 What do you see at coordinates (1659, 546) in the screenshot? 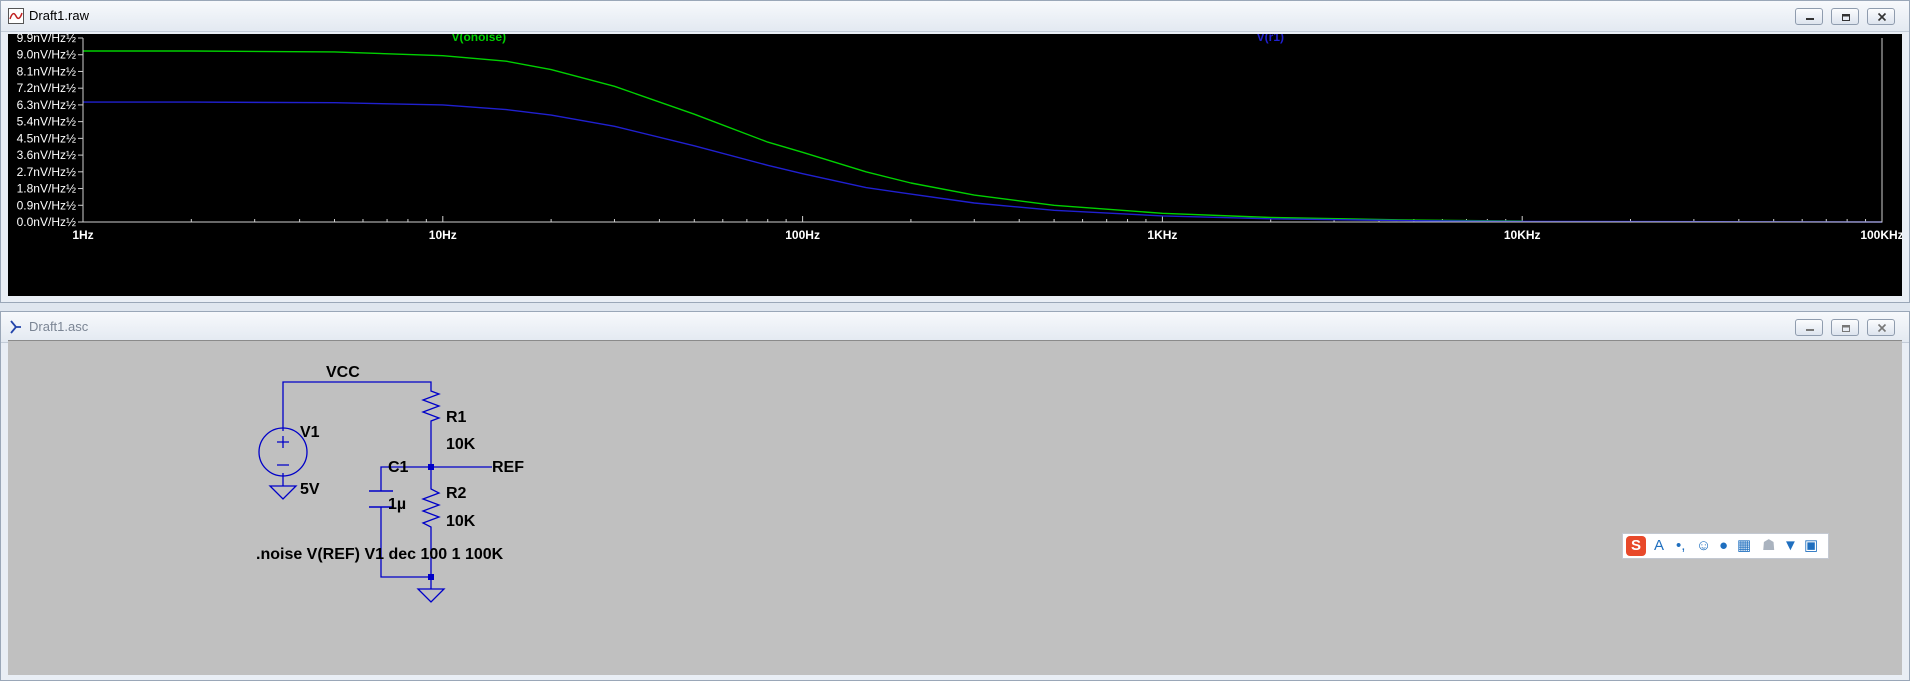
I see `font-icon: A` at bounding box center [1659, 546].